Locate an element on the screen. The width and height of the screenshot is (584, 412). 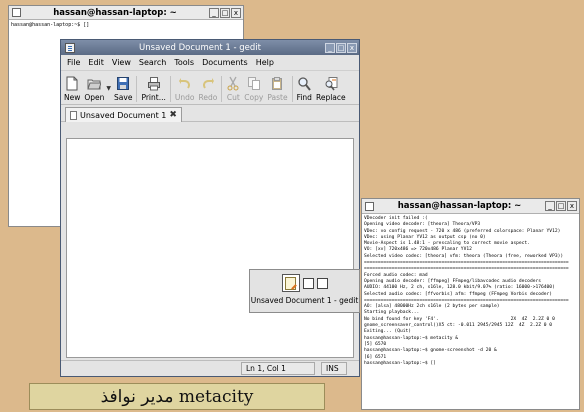
save-icon is located at coordinates (123, 83).